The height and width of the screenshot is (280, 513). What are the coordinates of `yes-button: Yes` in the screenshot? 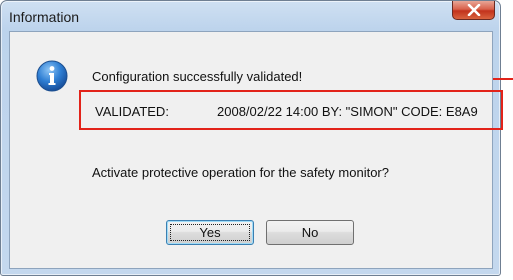 It's located at (210, 232).